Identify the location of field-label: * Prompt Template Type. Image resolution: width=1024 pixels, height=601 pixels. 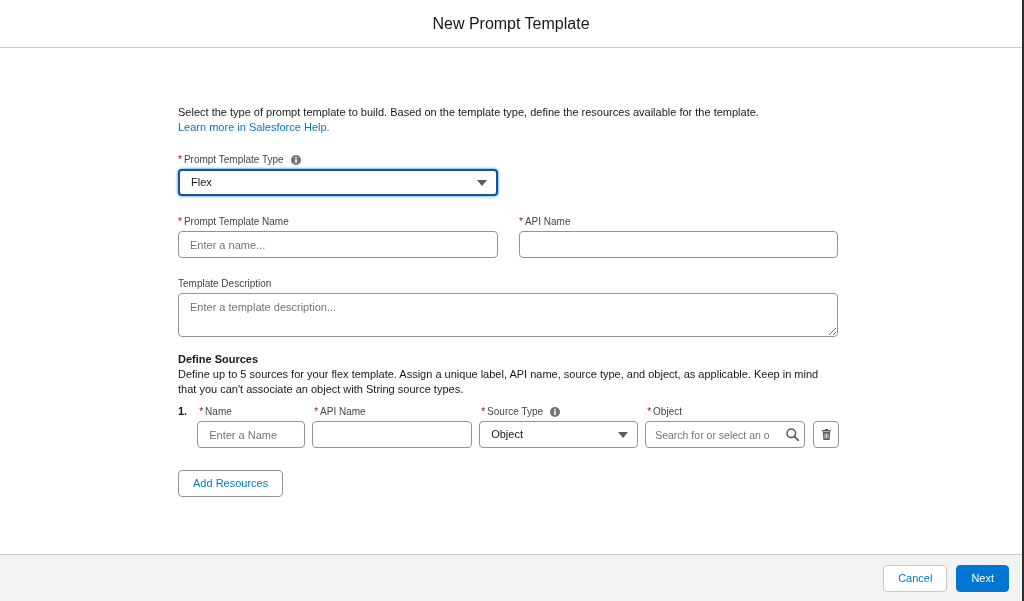
(231, 160).